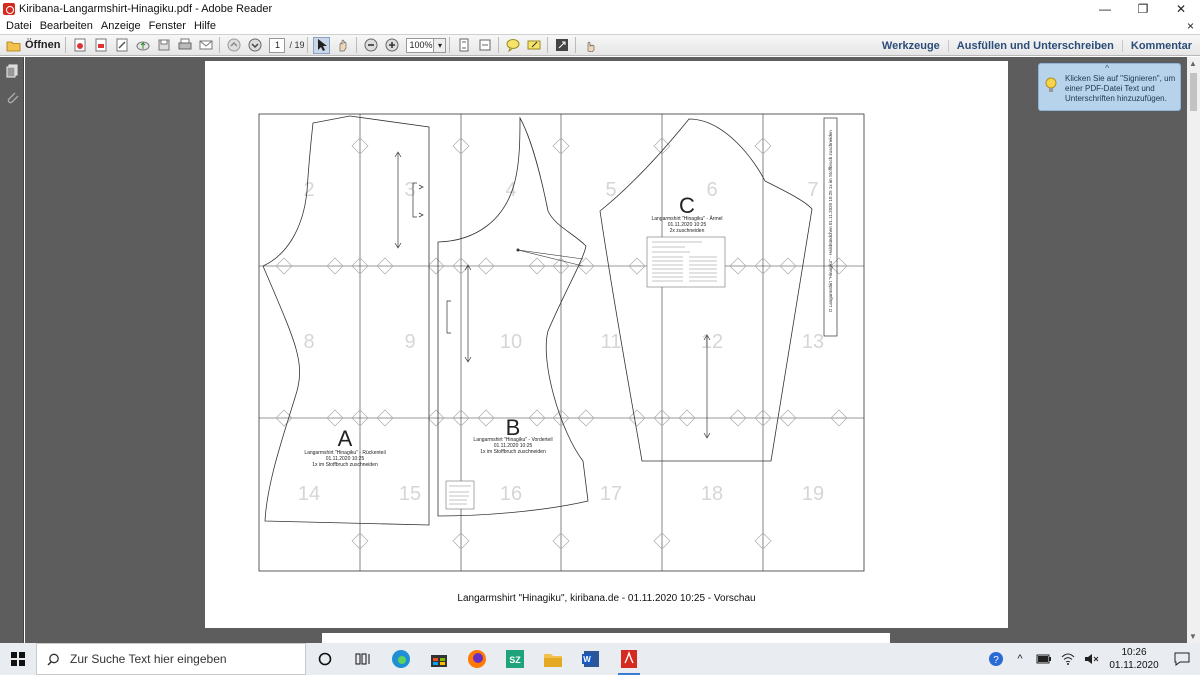 This screenshot has width=1200, height=675. Describe the element at coordinates (1193, 350) in the screenshot. I see `vertical-scrollbar: ▲ ▼` at that location.